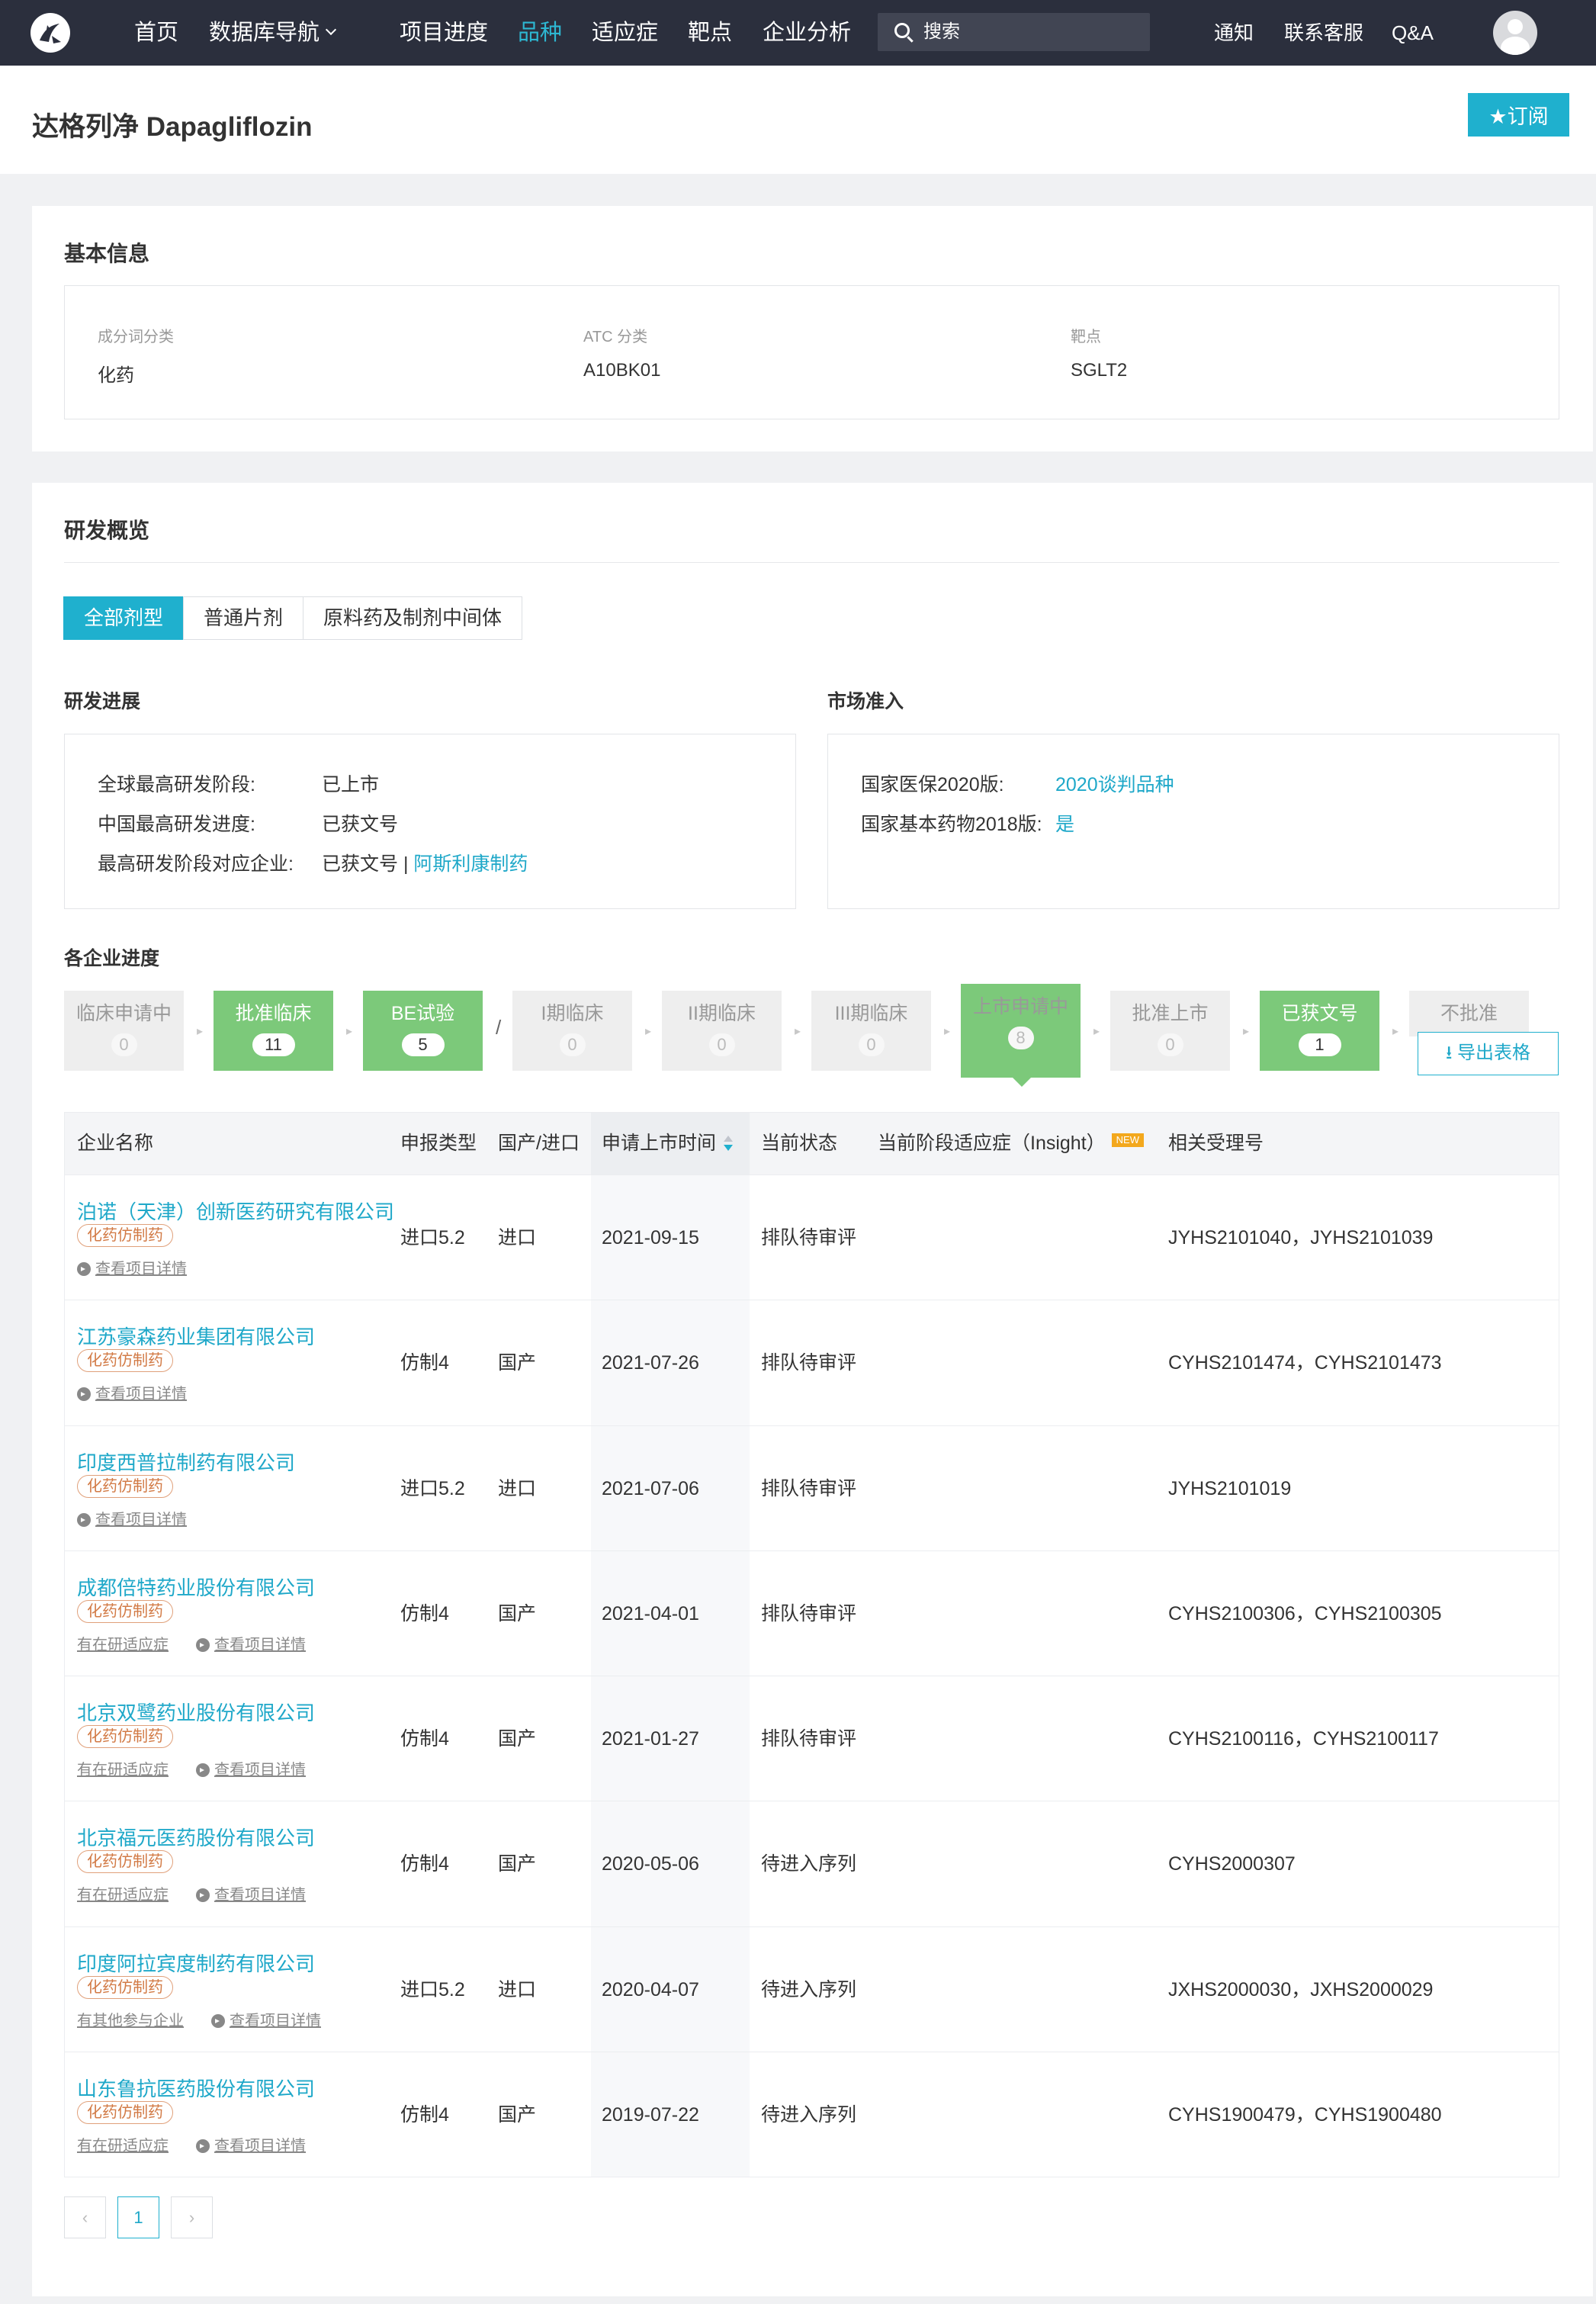 Image resolution: width=1596 pixels, height=2304 pixels. I want to click on company-link: 山东鲁抗医药股份有限公司, so click(196, 2088).